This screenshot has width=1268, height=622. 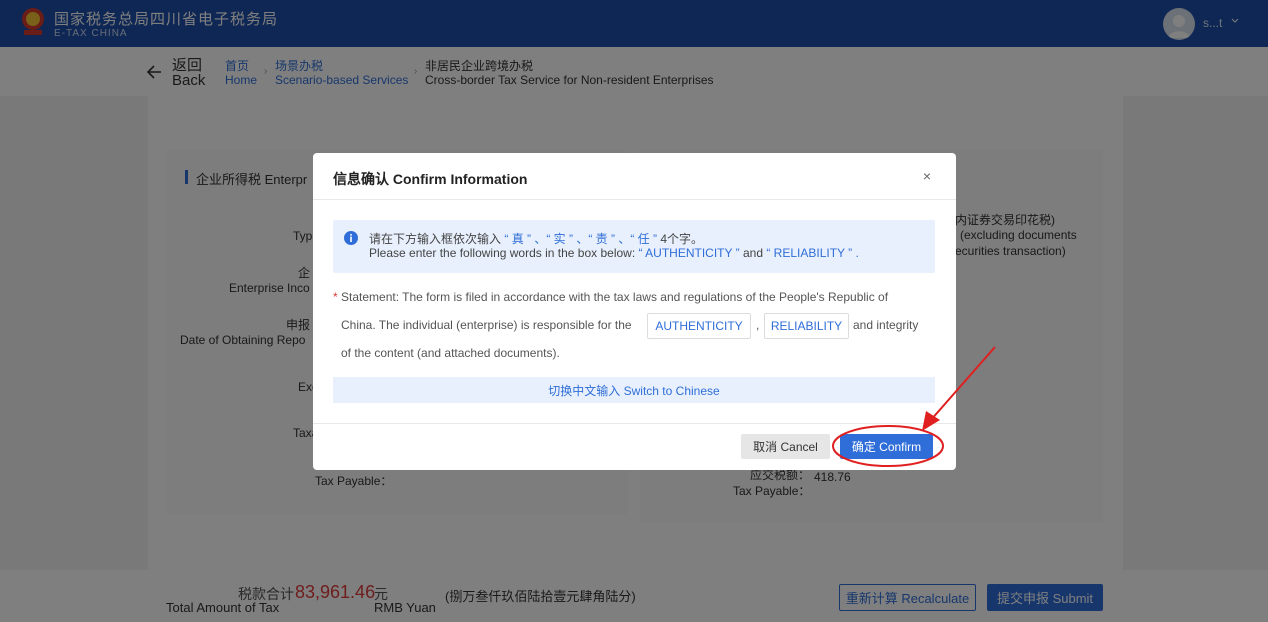 I want to click on close-icon: ×, so click(x=927, y=176).